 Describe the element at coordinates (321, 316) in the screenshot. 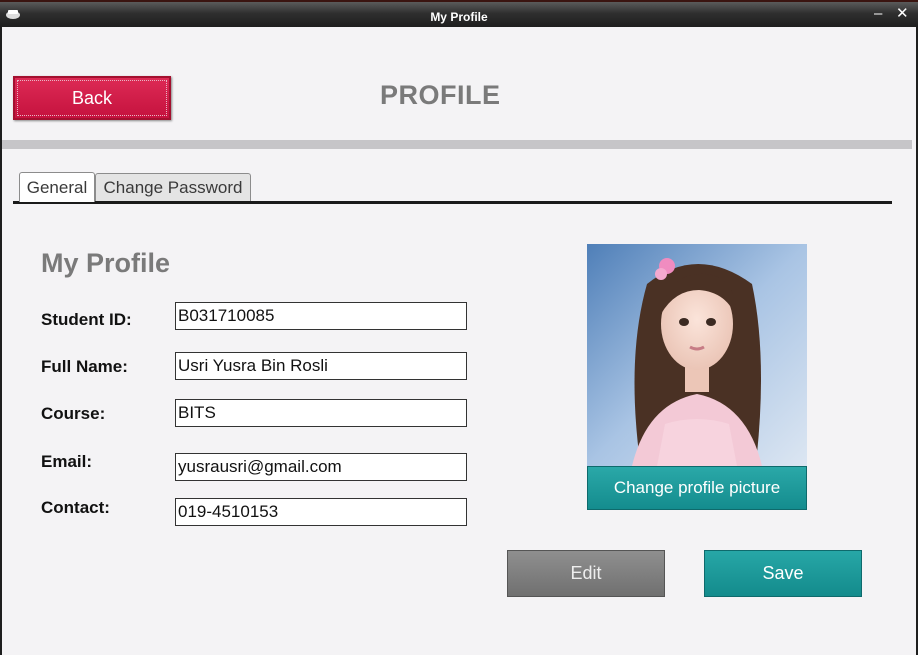

I see `student-id-field` at that location.